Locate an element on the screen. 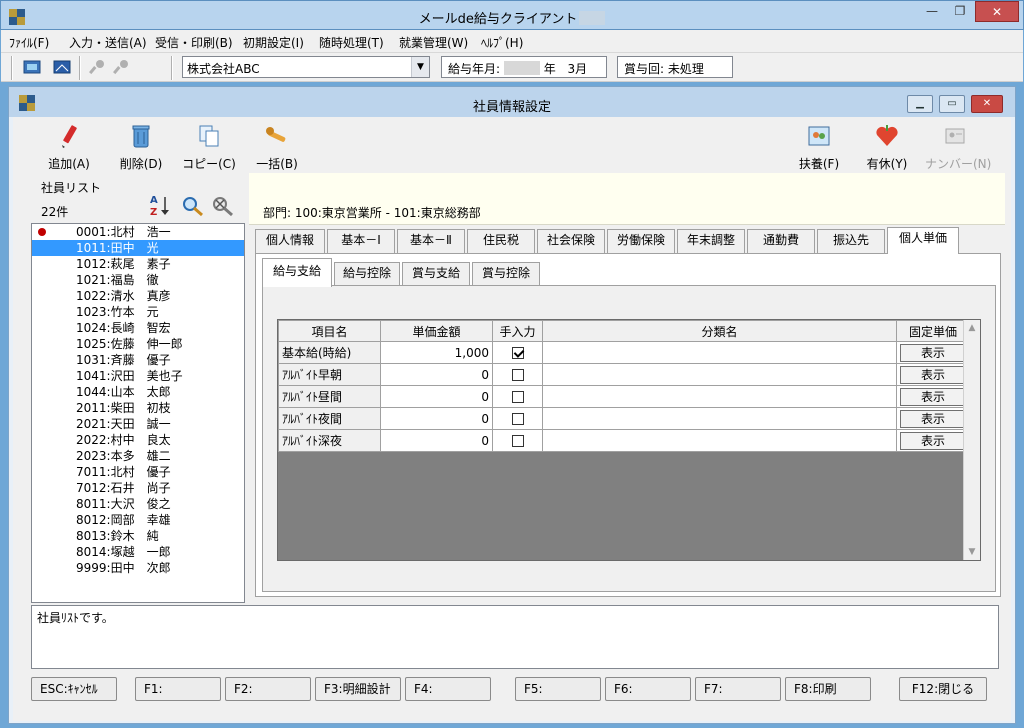  menu-adhoc: 随時処理(T) is located at coordinates (351, 42).